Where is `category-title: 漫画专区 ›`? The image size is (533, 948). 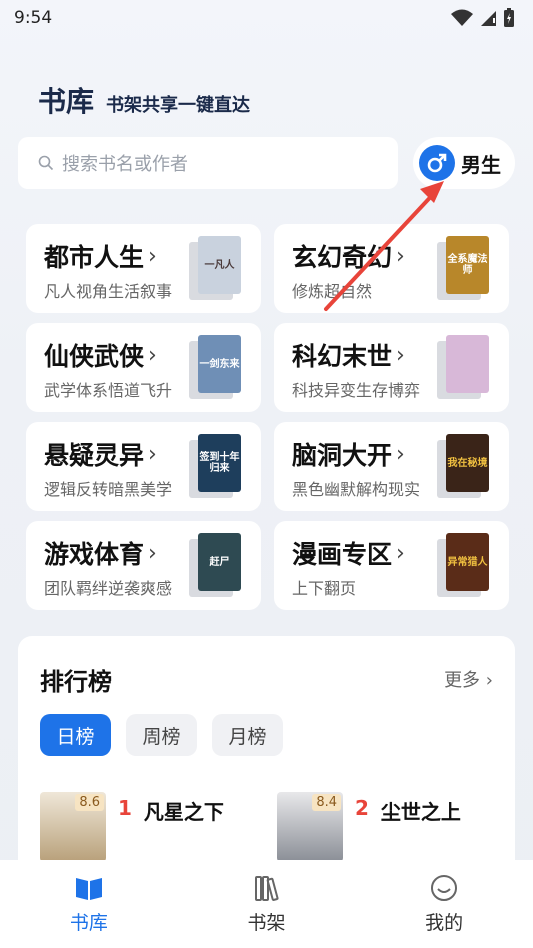
category-title: 漫画专区 › is located at coordinates (348, 554).